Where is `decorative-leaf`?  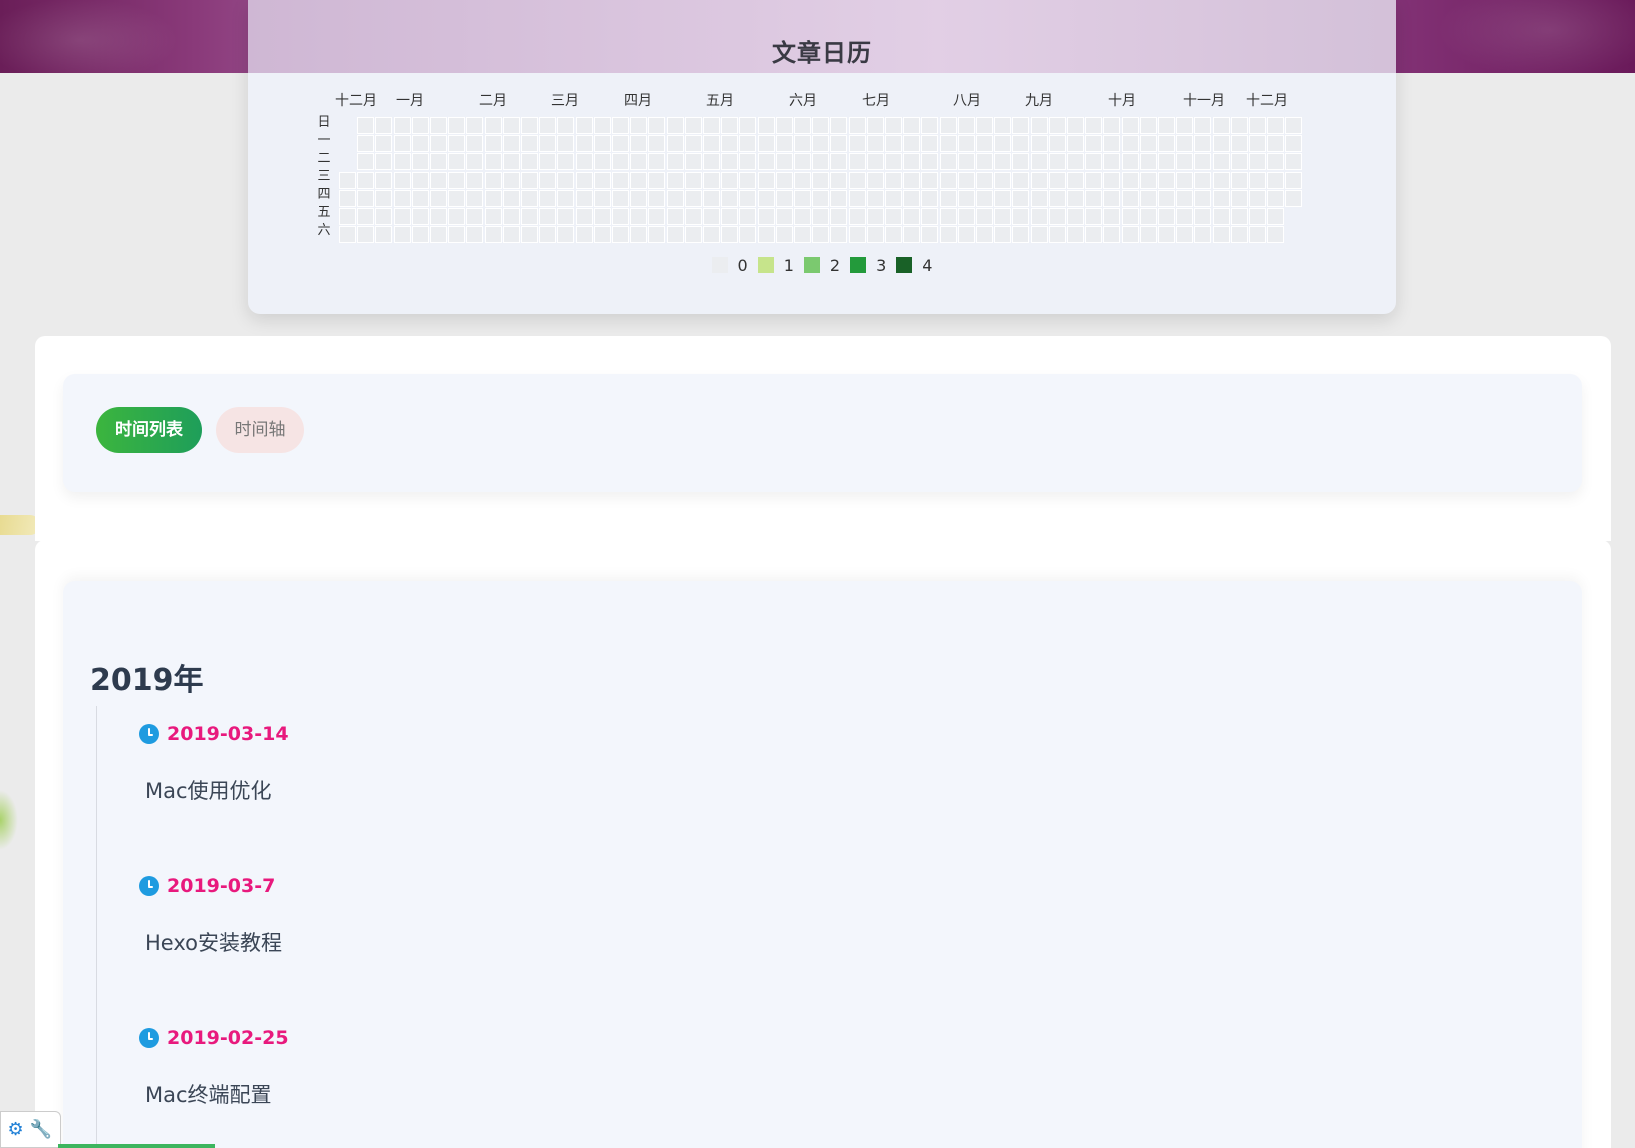 decorative-leaf is located at coordinates (20, 525).